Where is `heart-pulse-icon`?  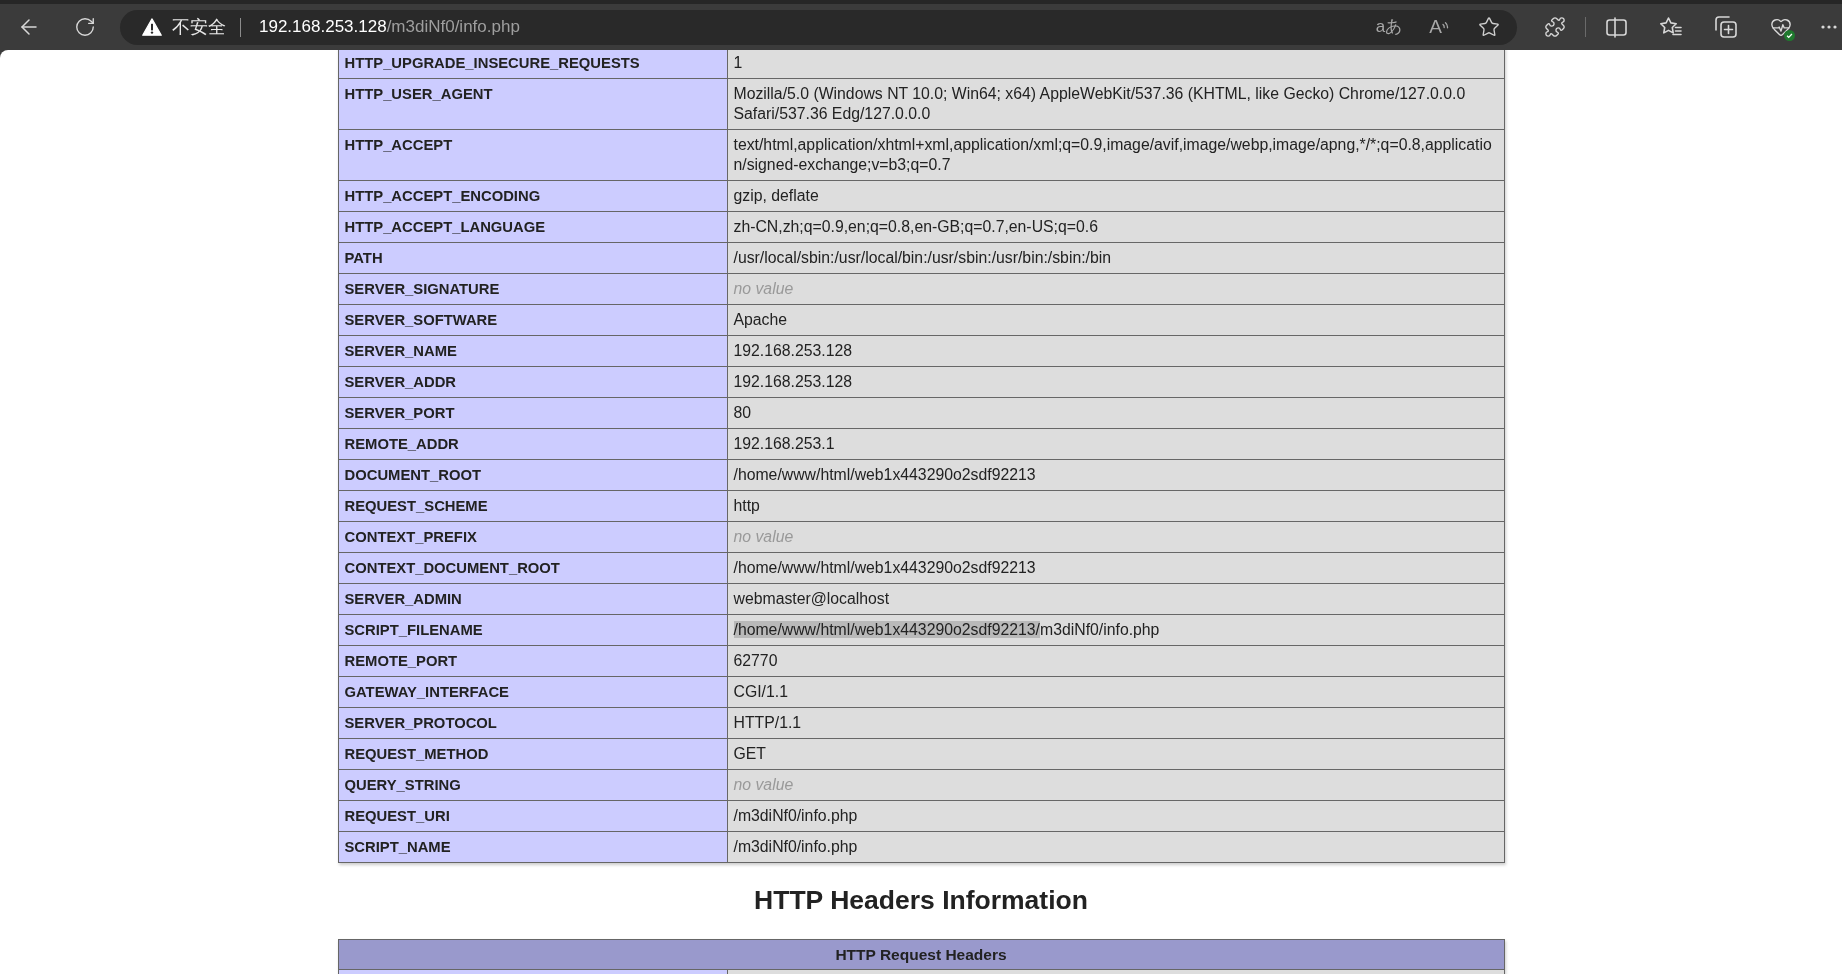
heart-pulse-icon is located at coordinates (1781, 27).